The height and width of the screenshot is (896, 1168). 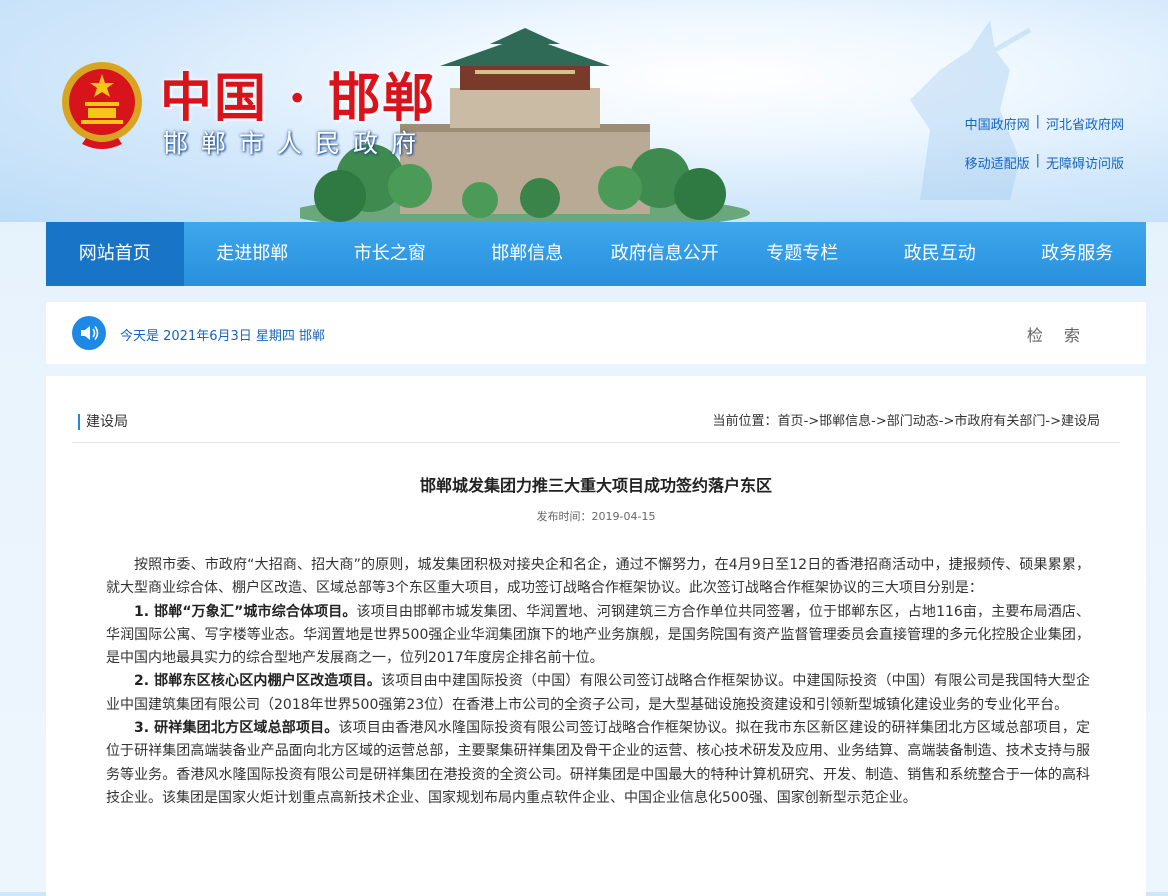 What do you see at coordinates (245, 611) in the screenshot?
I see `paragraph-lead: 1. 邯郸“万象汇”城市综合体项目。` at bounding box center [245, 611].